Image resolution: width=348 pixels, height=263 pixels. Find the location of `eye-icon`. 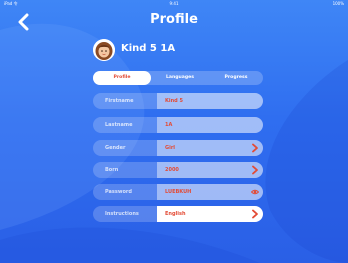

eye-icon is located at coordinates (255, 192).